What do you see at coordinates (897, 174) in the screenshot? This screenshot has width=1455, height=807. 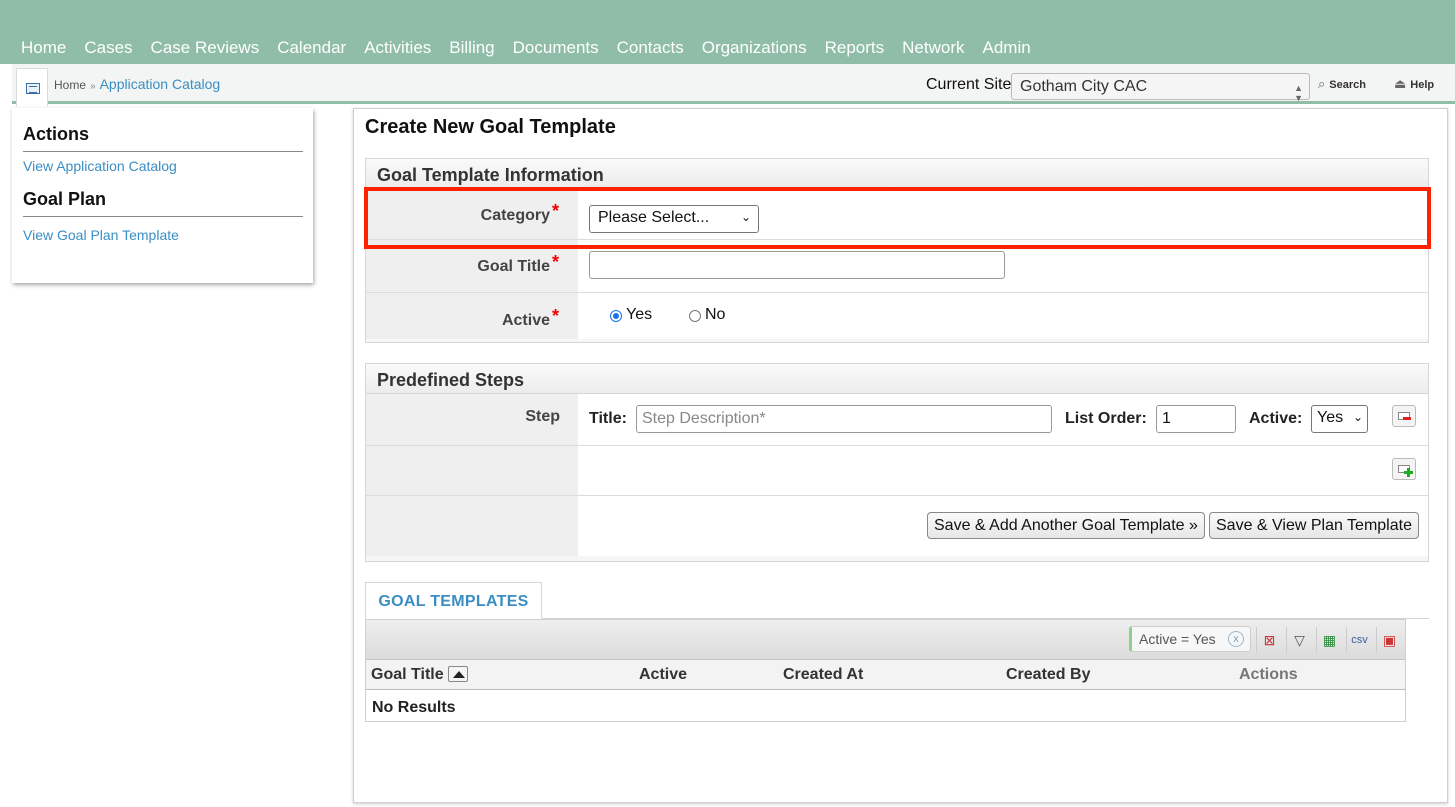 I see `goal-template-information-heading: Goal Template Information` at bounding box center [897, 174].